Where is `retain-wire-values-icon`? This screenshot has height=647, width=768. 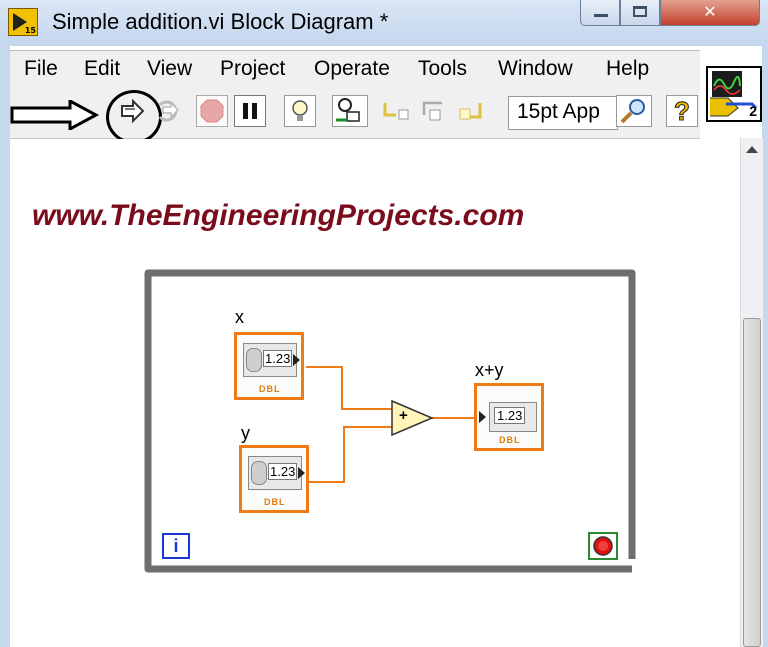 retain-wire-values-icon is located at coordinates (348, 110).